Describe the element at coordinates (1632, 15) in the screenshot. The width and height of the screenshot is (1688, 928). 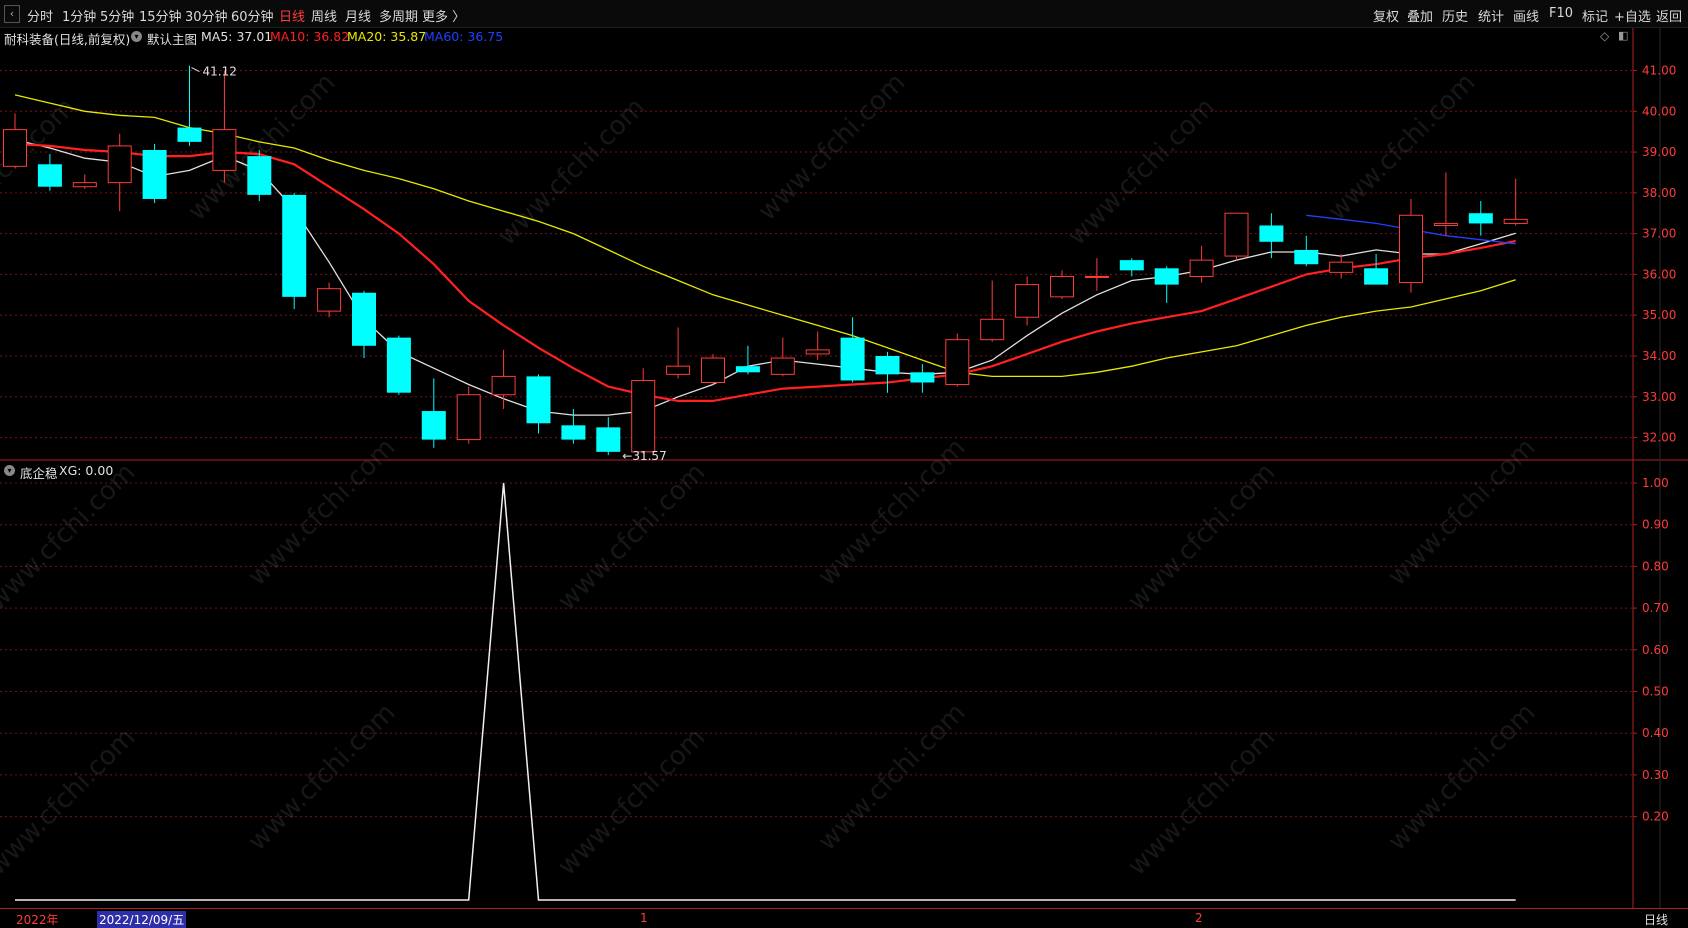
I see `add-watchlist-button: +自选` at that location.